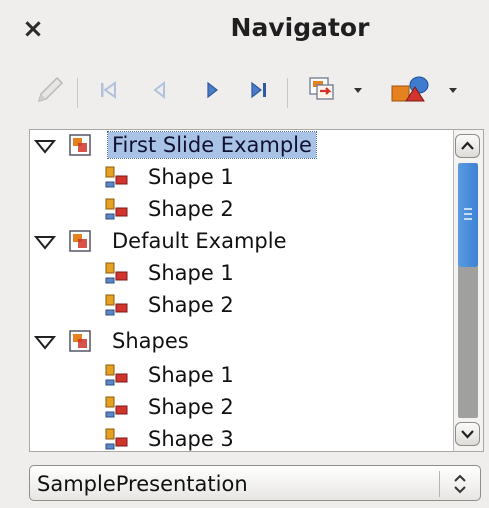  Describe the element at coordinates (255, 483) in the screenshot. I see `document-select: SamplePresentation` at that location.